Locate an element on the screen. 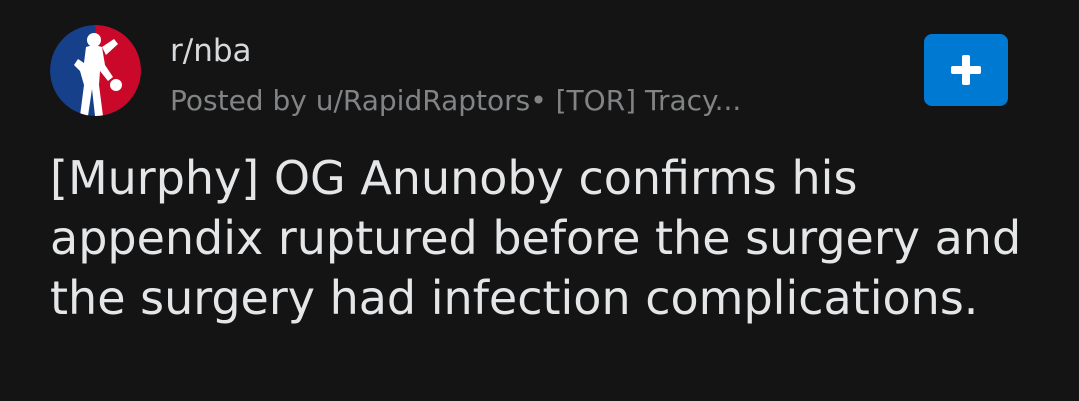 The width and height of the screenshot is (1079, 401). subreddit-name: r/nba is located at coordinates (455, 51).